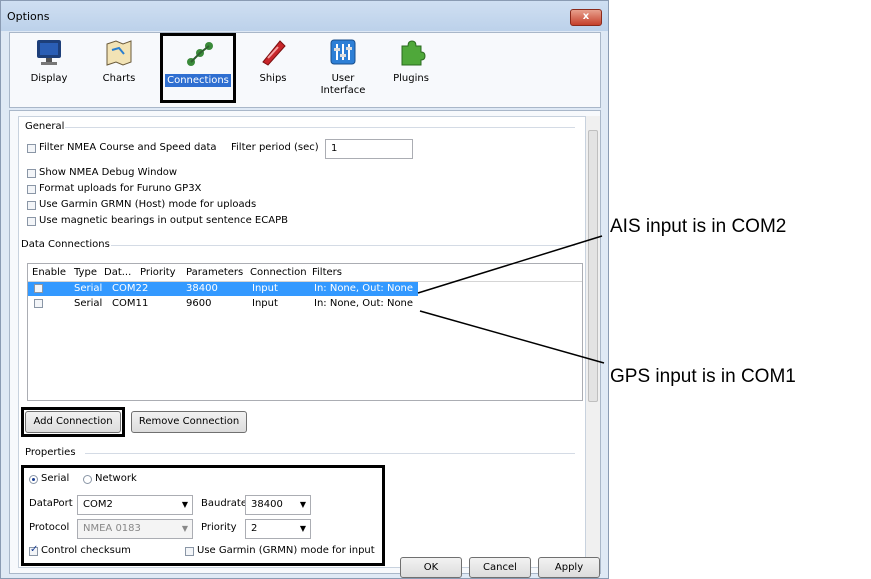 This screenshot has width=871, height=579. Describe the element at coordinates (698, 226) in the screenshot. I see `ais-annotation: AIS input is in COM2` at that location.